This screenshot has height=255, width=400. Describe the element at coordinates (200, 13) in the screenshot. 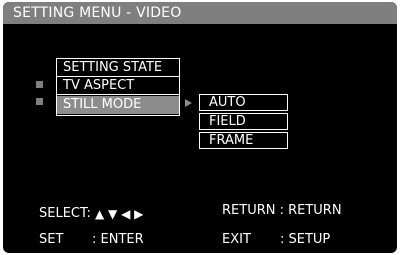

I see `title-bar: SETTING MENU - VIDEO` at that location.